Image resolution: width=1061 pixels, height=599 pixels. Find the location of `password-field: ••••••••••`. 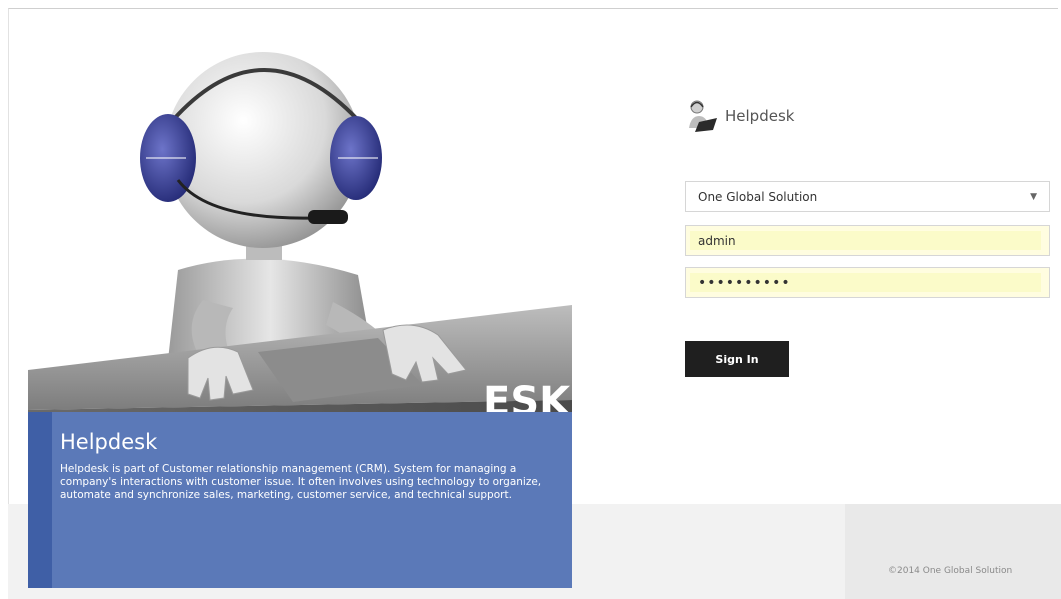

password-field: •••••••••• is located at coordinates (867, 282).